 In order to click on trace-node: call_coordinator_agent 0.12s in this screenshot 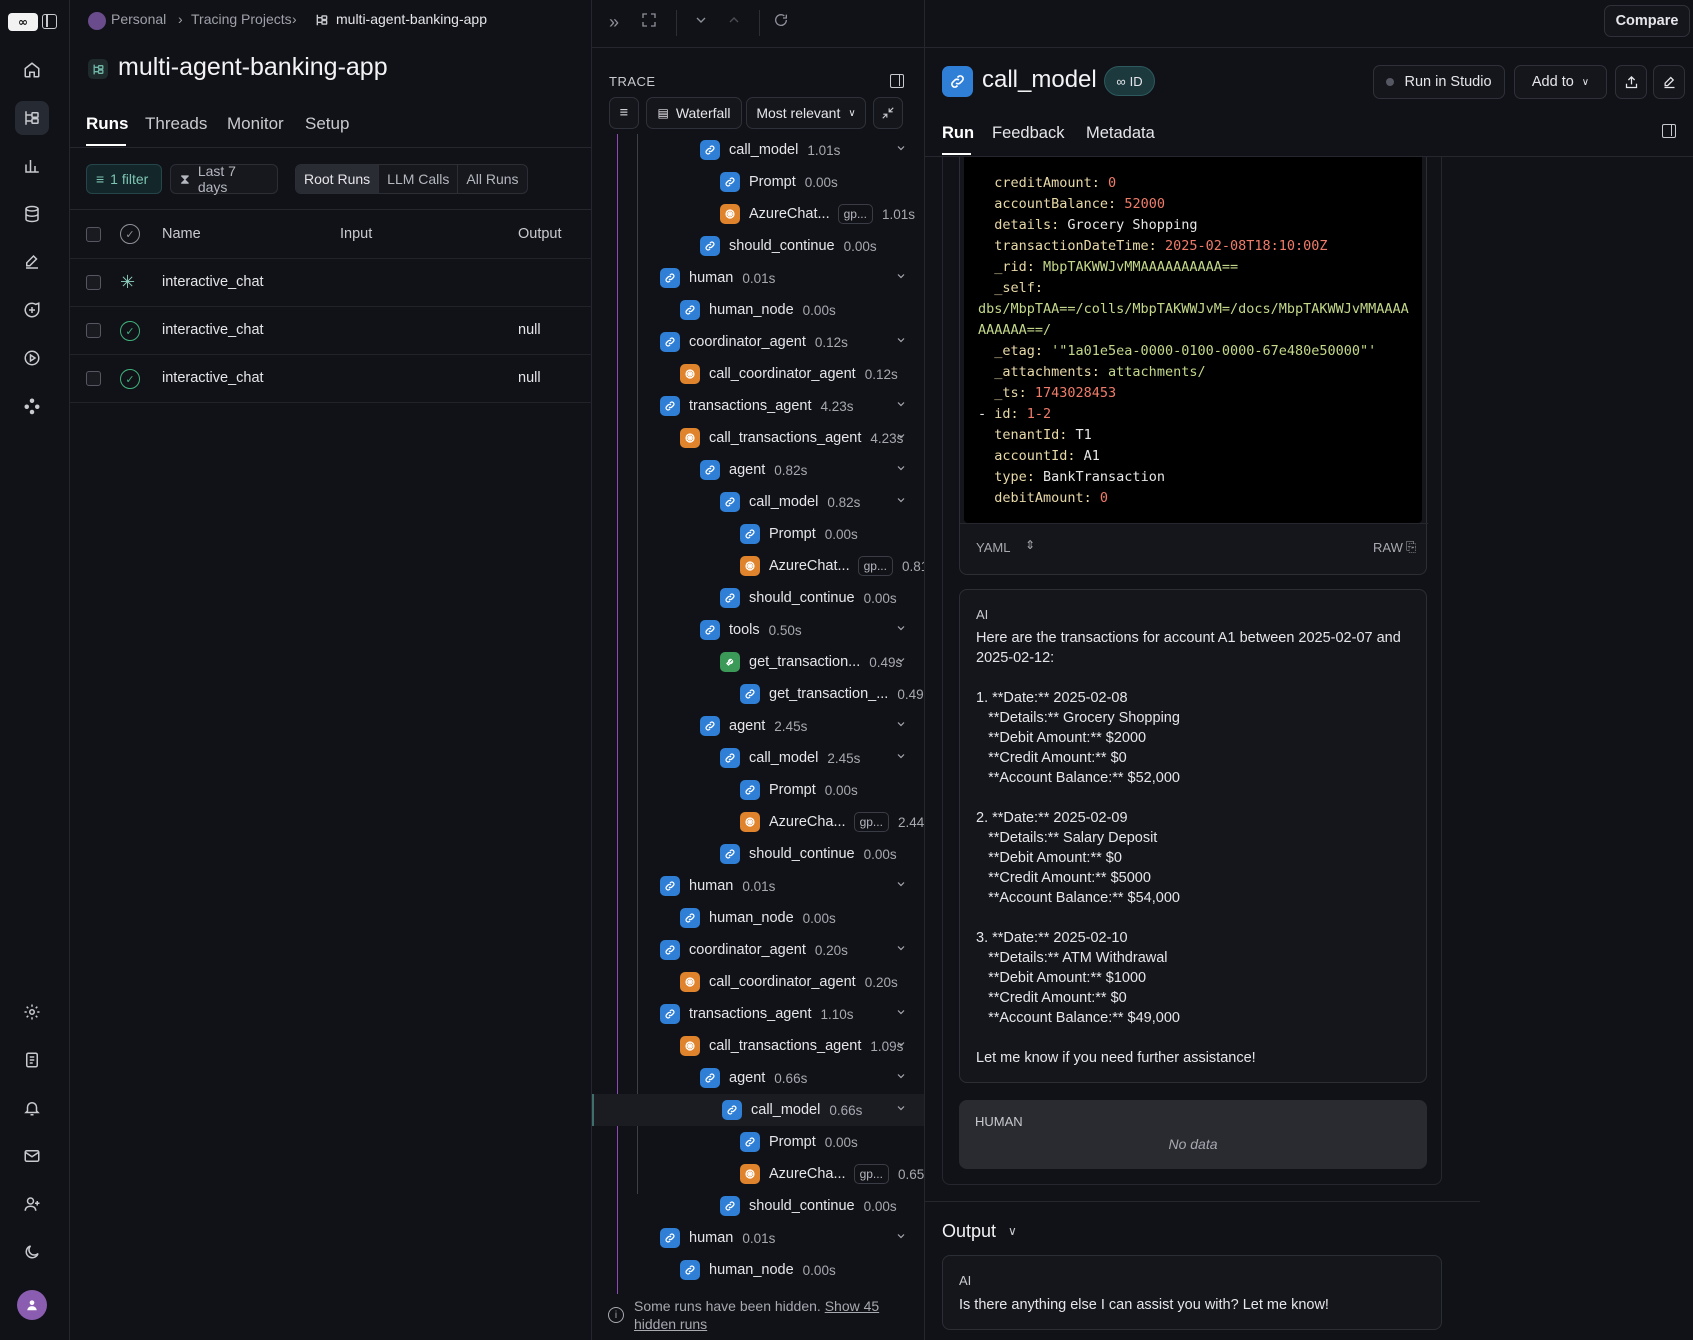, I will do `click(758, 374)`.